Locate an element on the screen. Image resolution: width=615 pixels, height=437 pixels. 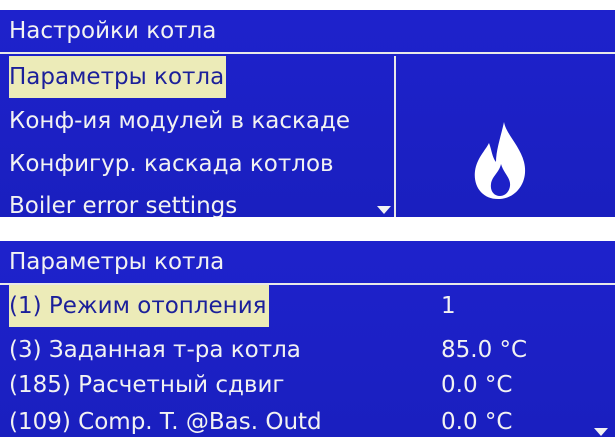
menu-item-label: Параметры котла is located at coordinates (118, 77).